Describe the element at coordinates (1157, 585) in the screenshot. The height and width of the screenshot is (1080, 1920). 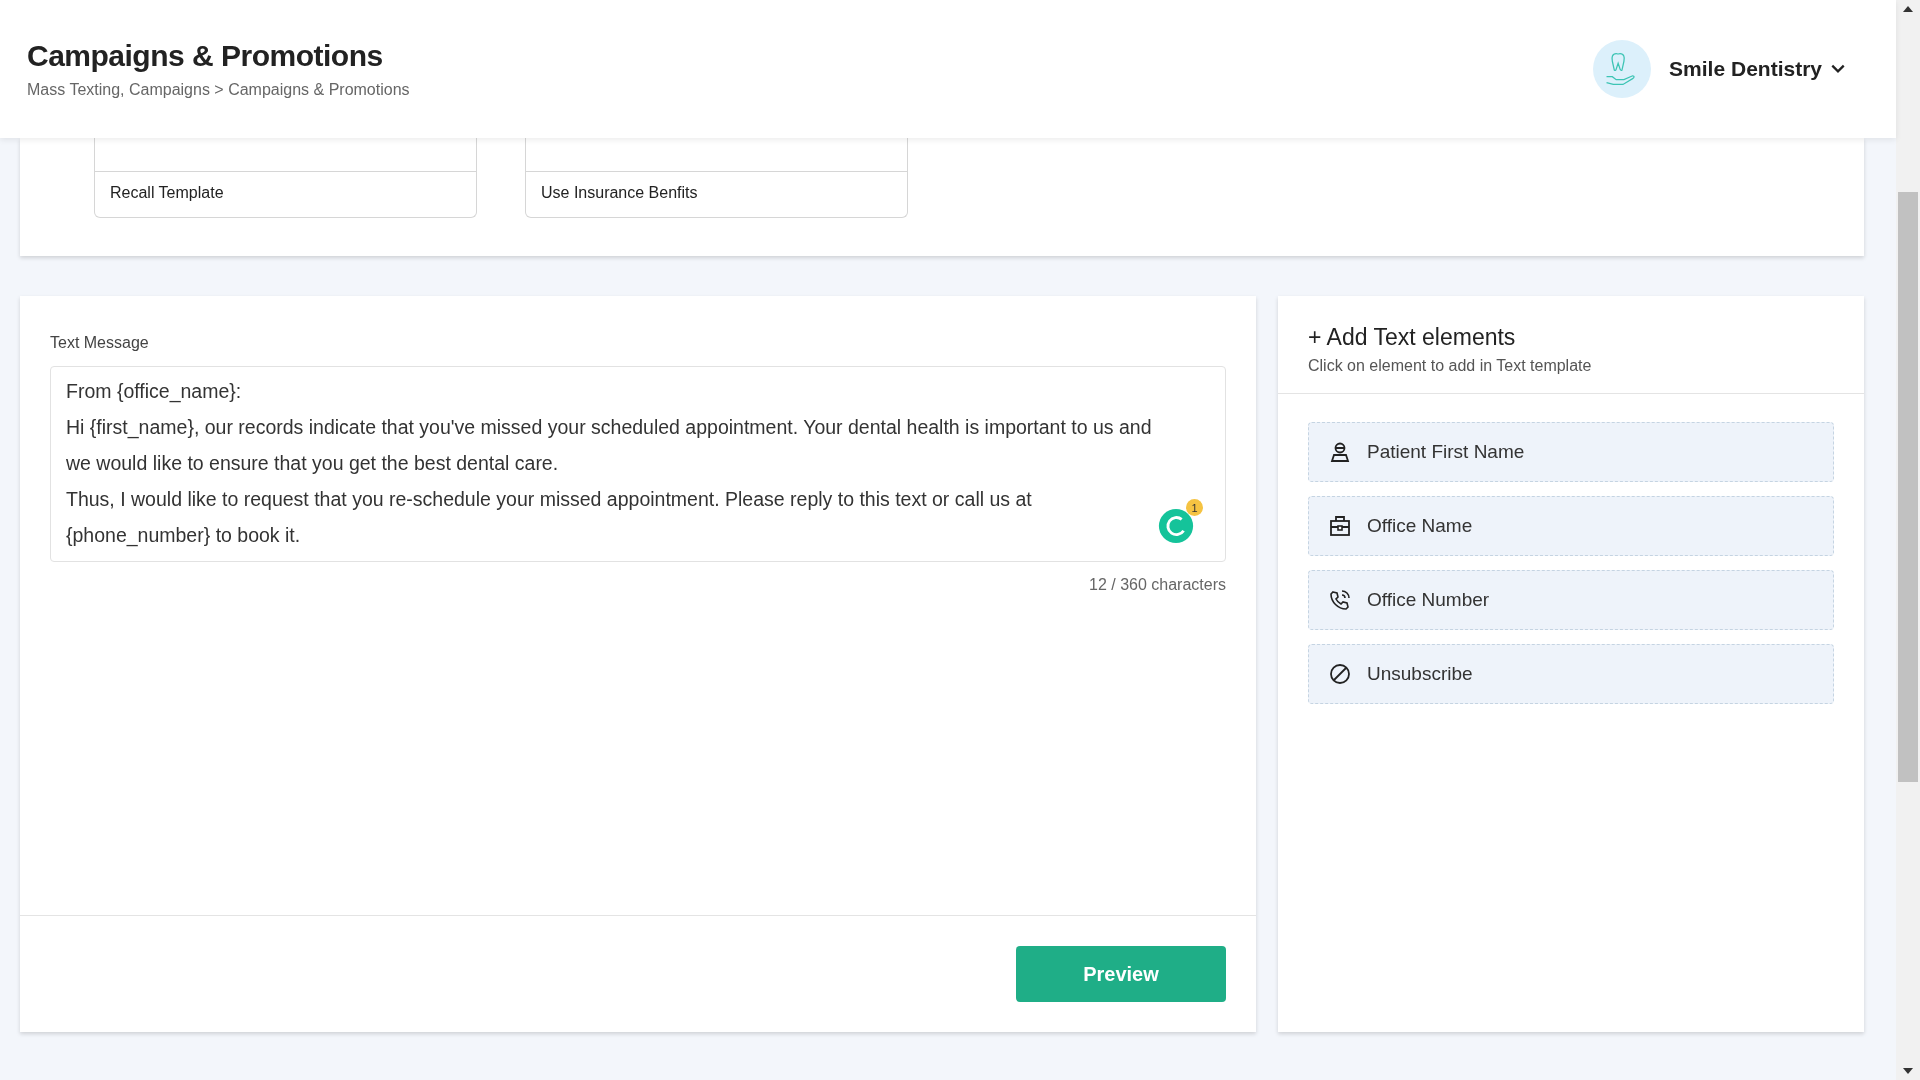
I see `character-counter: 12 / 360 characters` at that location.